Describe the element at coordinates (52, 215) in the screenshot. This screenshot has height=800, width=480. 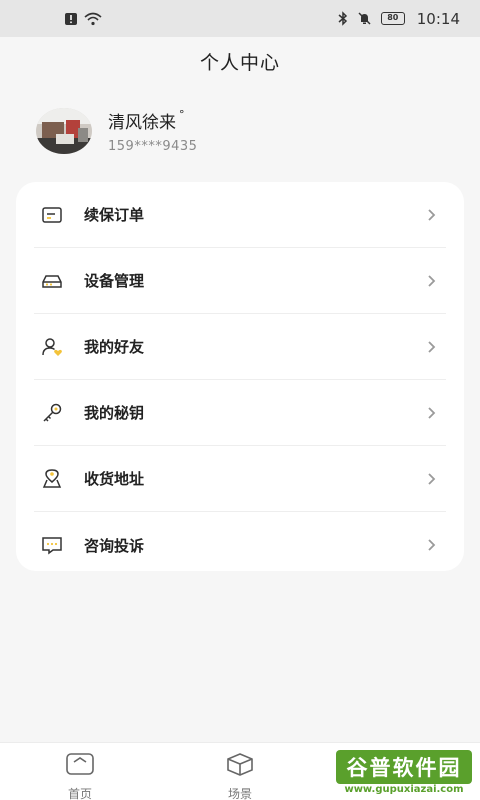
I see `order-icon` at that location.